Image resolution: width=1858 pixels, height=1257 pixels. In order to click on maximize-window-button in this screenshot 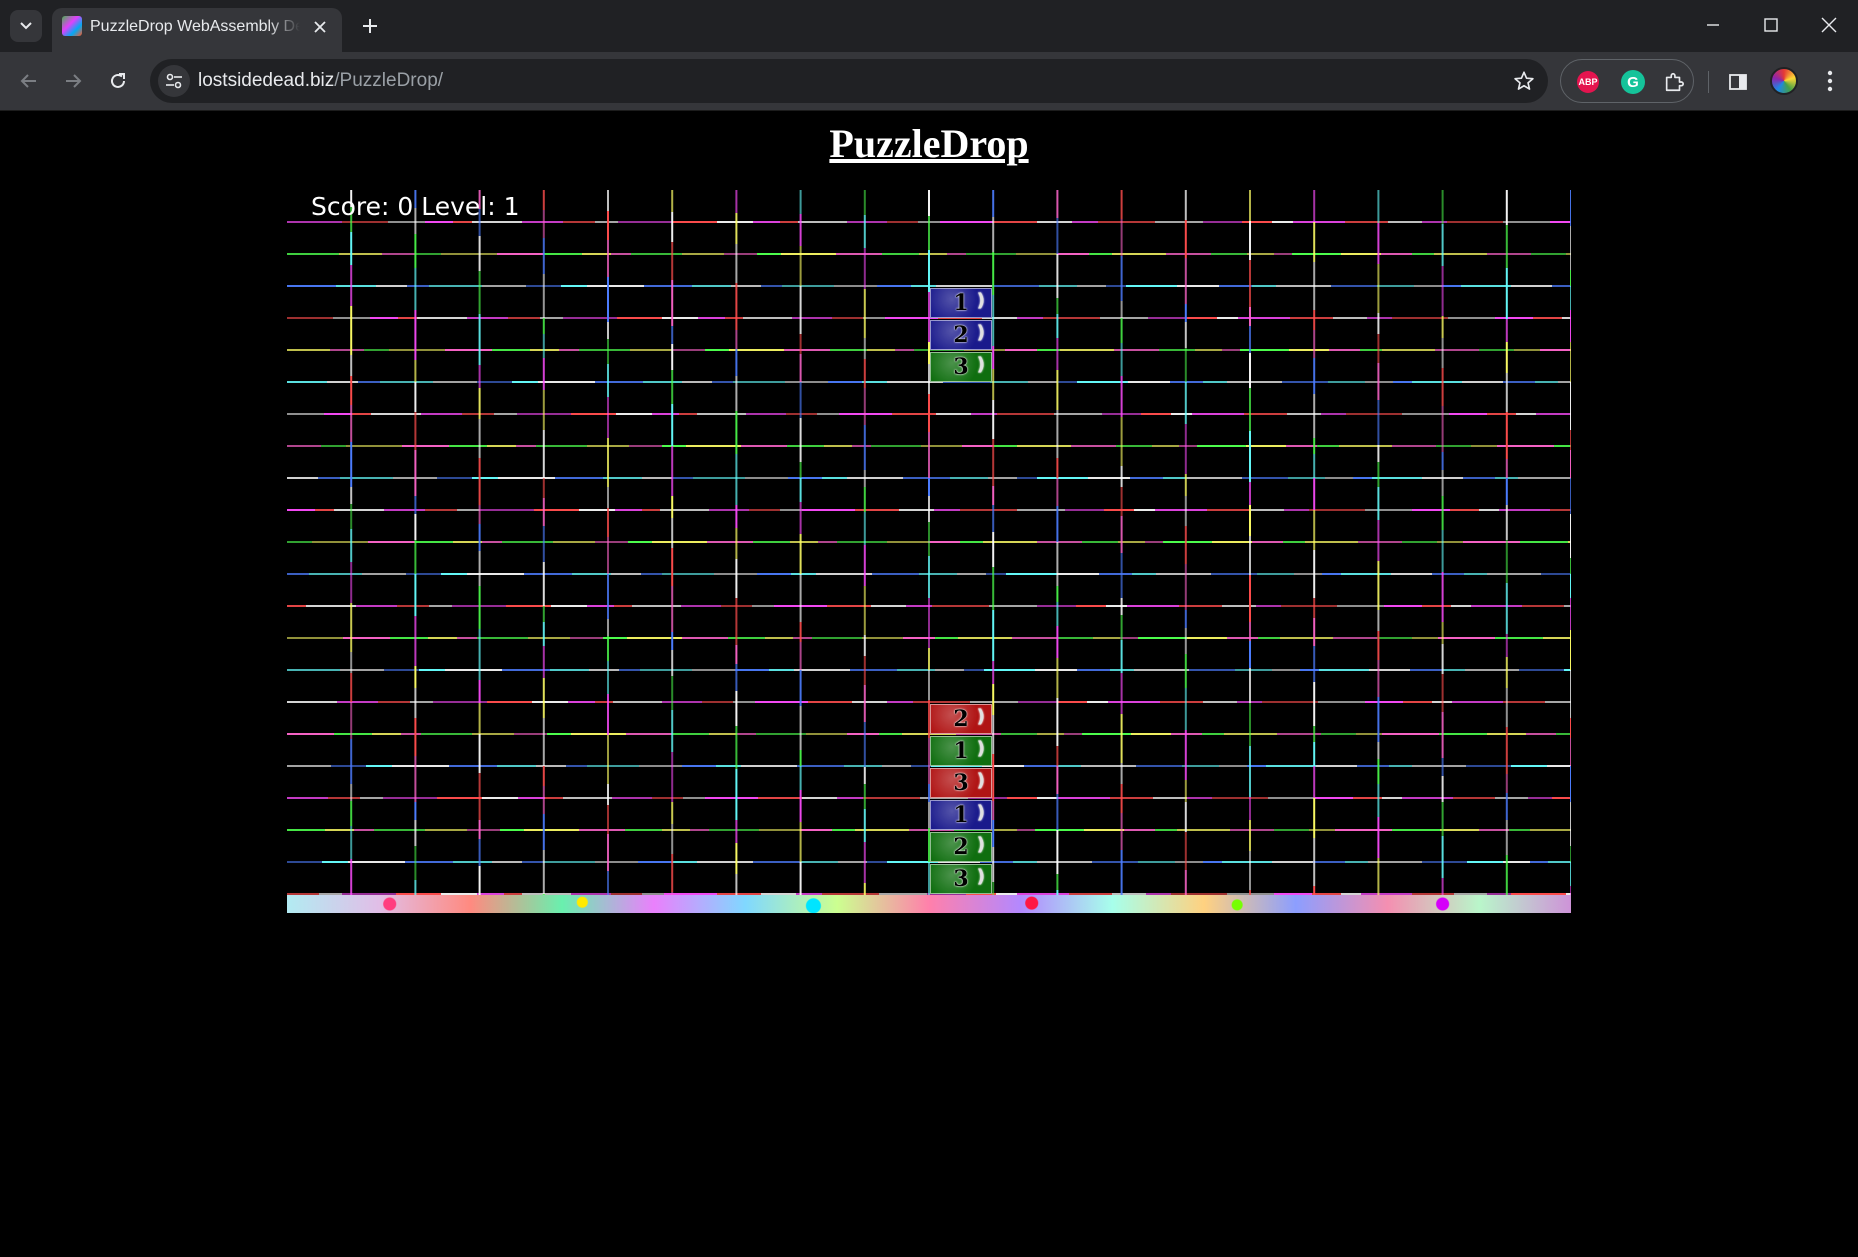, I will do `click(1771, 25)`.